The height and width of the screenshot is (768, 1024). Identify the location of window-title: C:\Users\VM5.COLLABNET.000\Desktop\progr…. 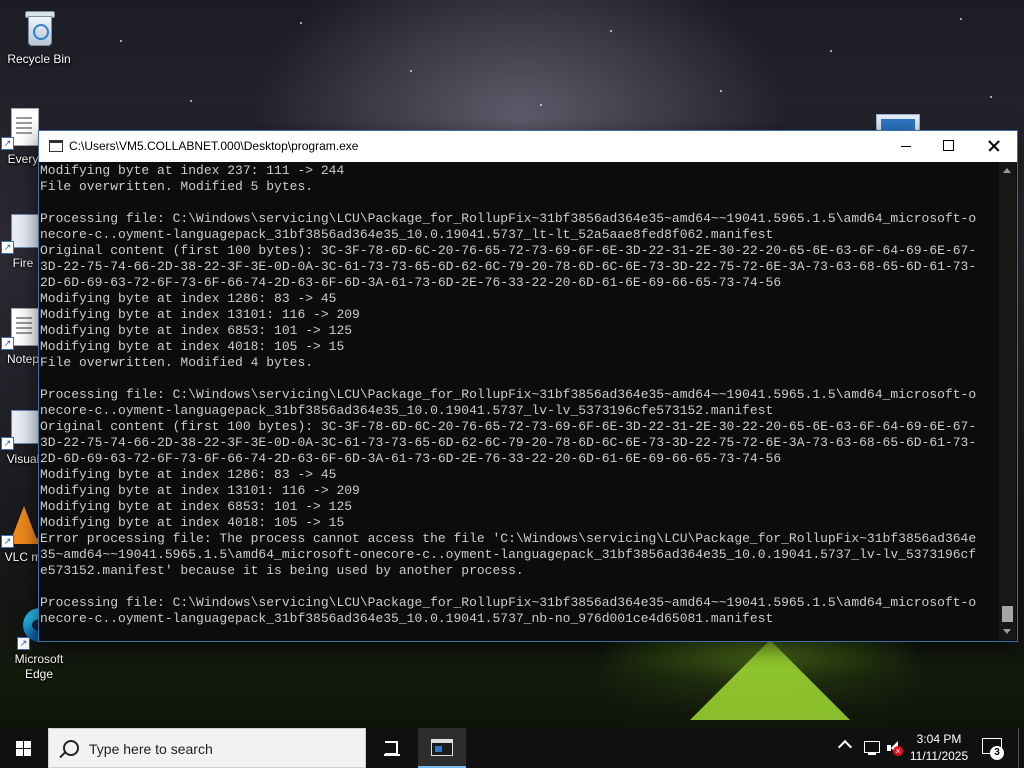
(214, 146).